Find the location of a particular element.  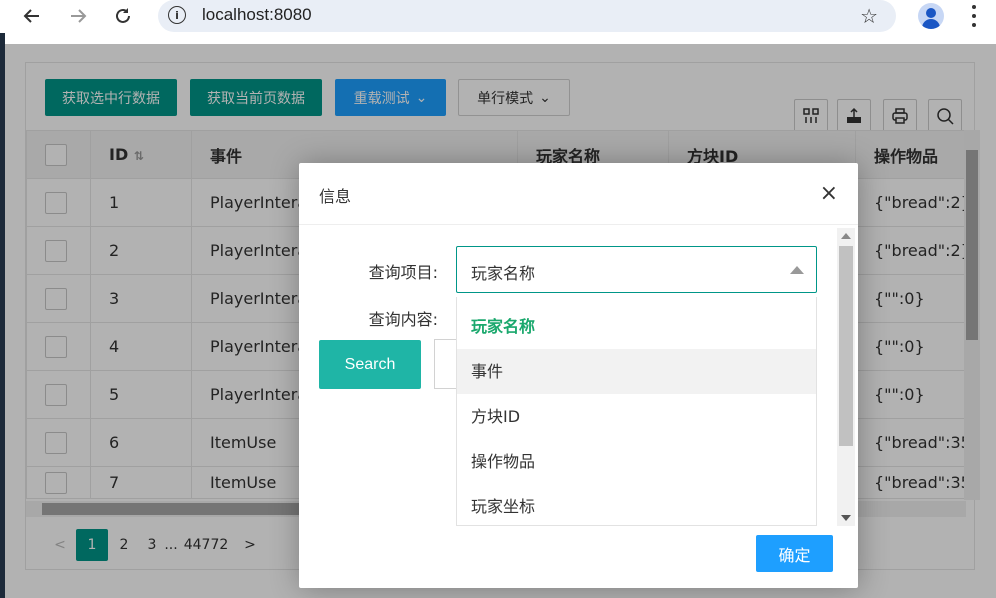

bookmark-star-icon: ☆ is located at coordinates (869, 16).